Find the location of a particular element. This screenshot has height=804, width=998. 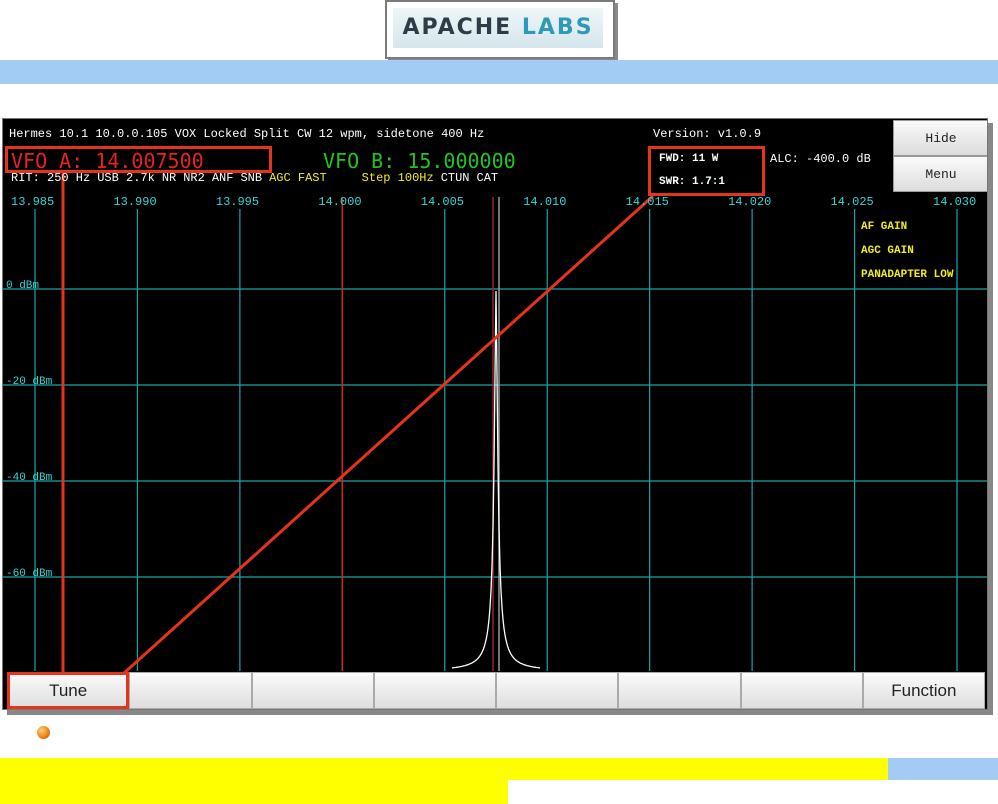

apache-labs-logo: APACHE LABS is located at coordinates (500, 29).